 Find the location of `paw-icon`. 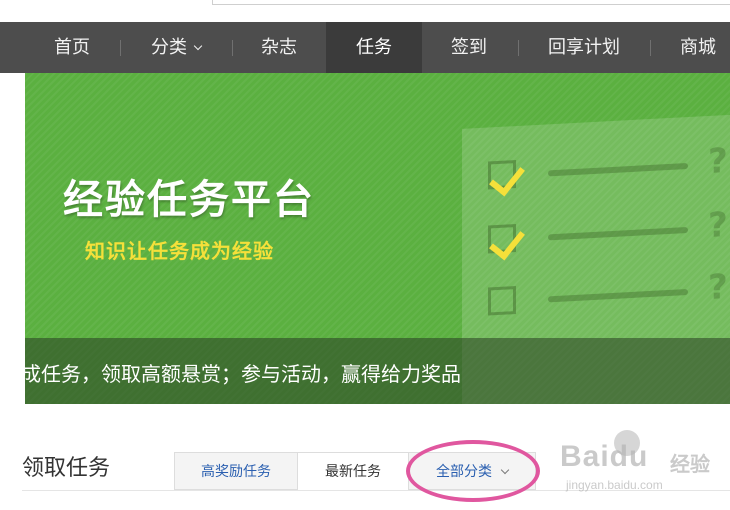

paw-icon is located at coordinates (627, 443).